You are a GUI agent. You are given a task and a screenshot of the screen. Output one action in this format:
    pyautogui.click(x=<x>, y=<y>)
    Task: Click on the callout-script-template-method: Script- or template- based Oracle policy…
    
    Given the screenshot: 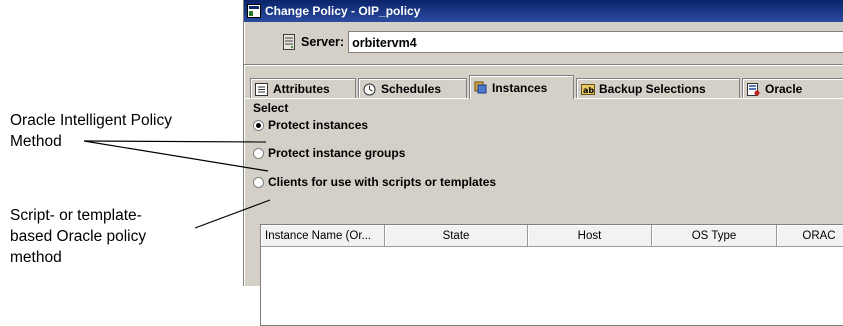 What is the action you would take?
    pyautogui.click(x=78, y=236)
    